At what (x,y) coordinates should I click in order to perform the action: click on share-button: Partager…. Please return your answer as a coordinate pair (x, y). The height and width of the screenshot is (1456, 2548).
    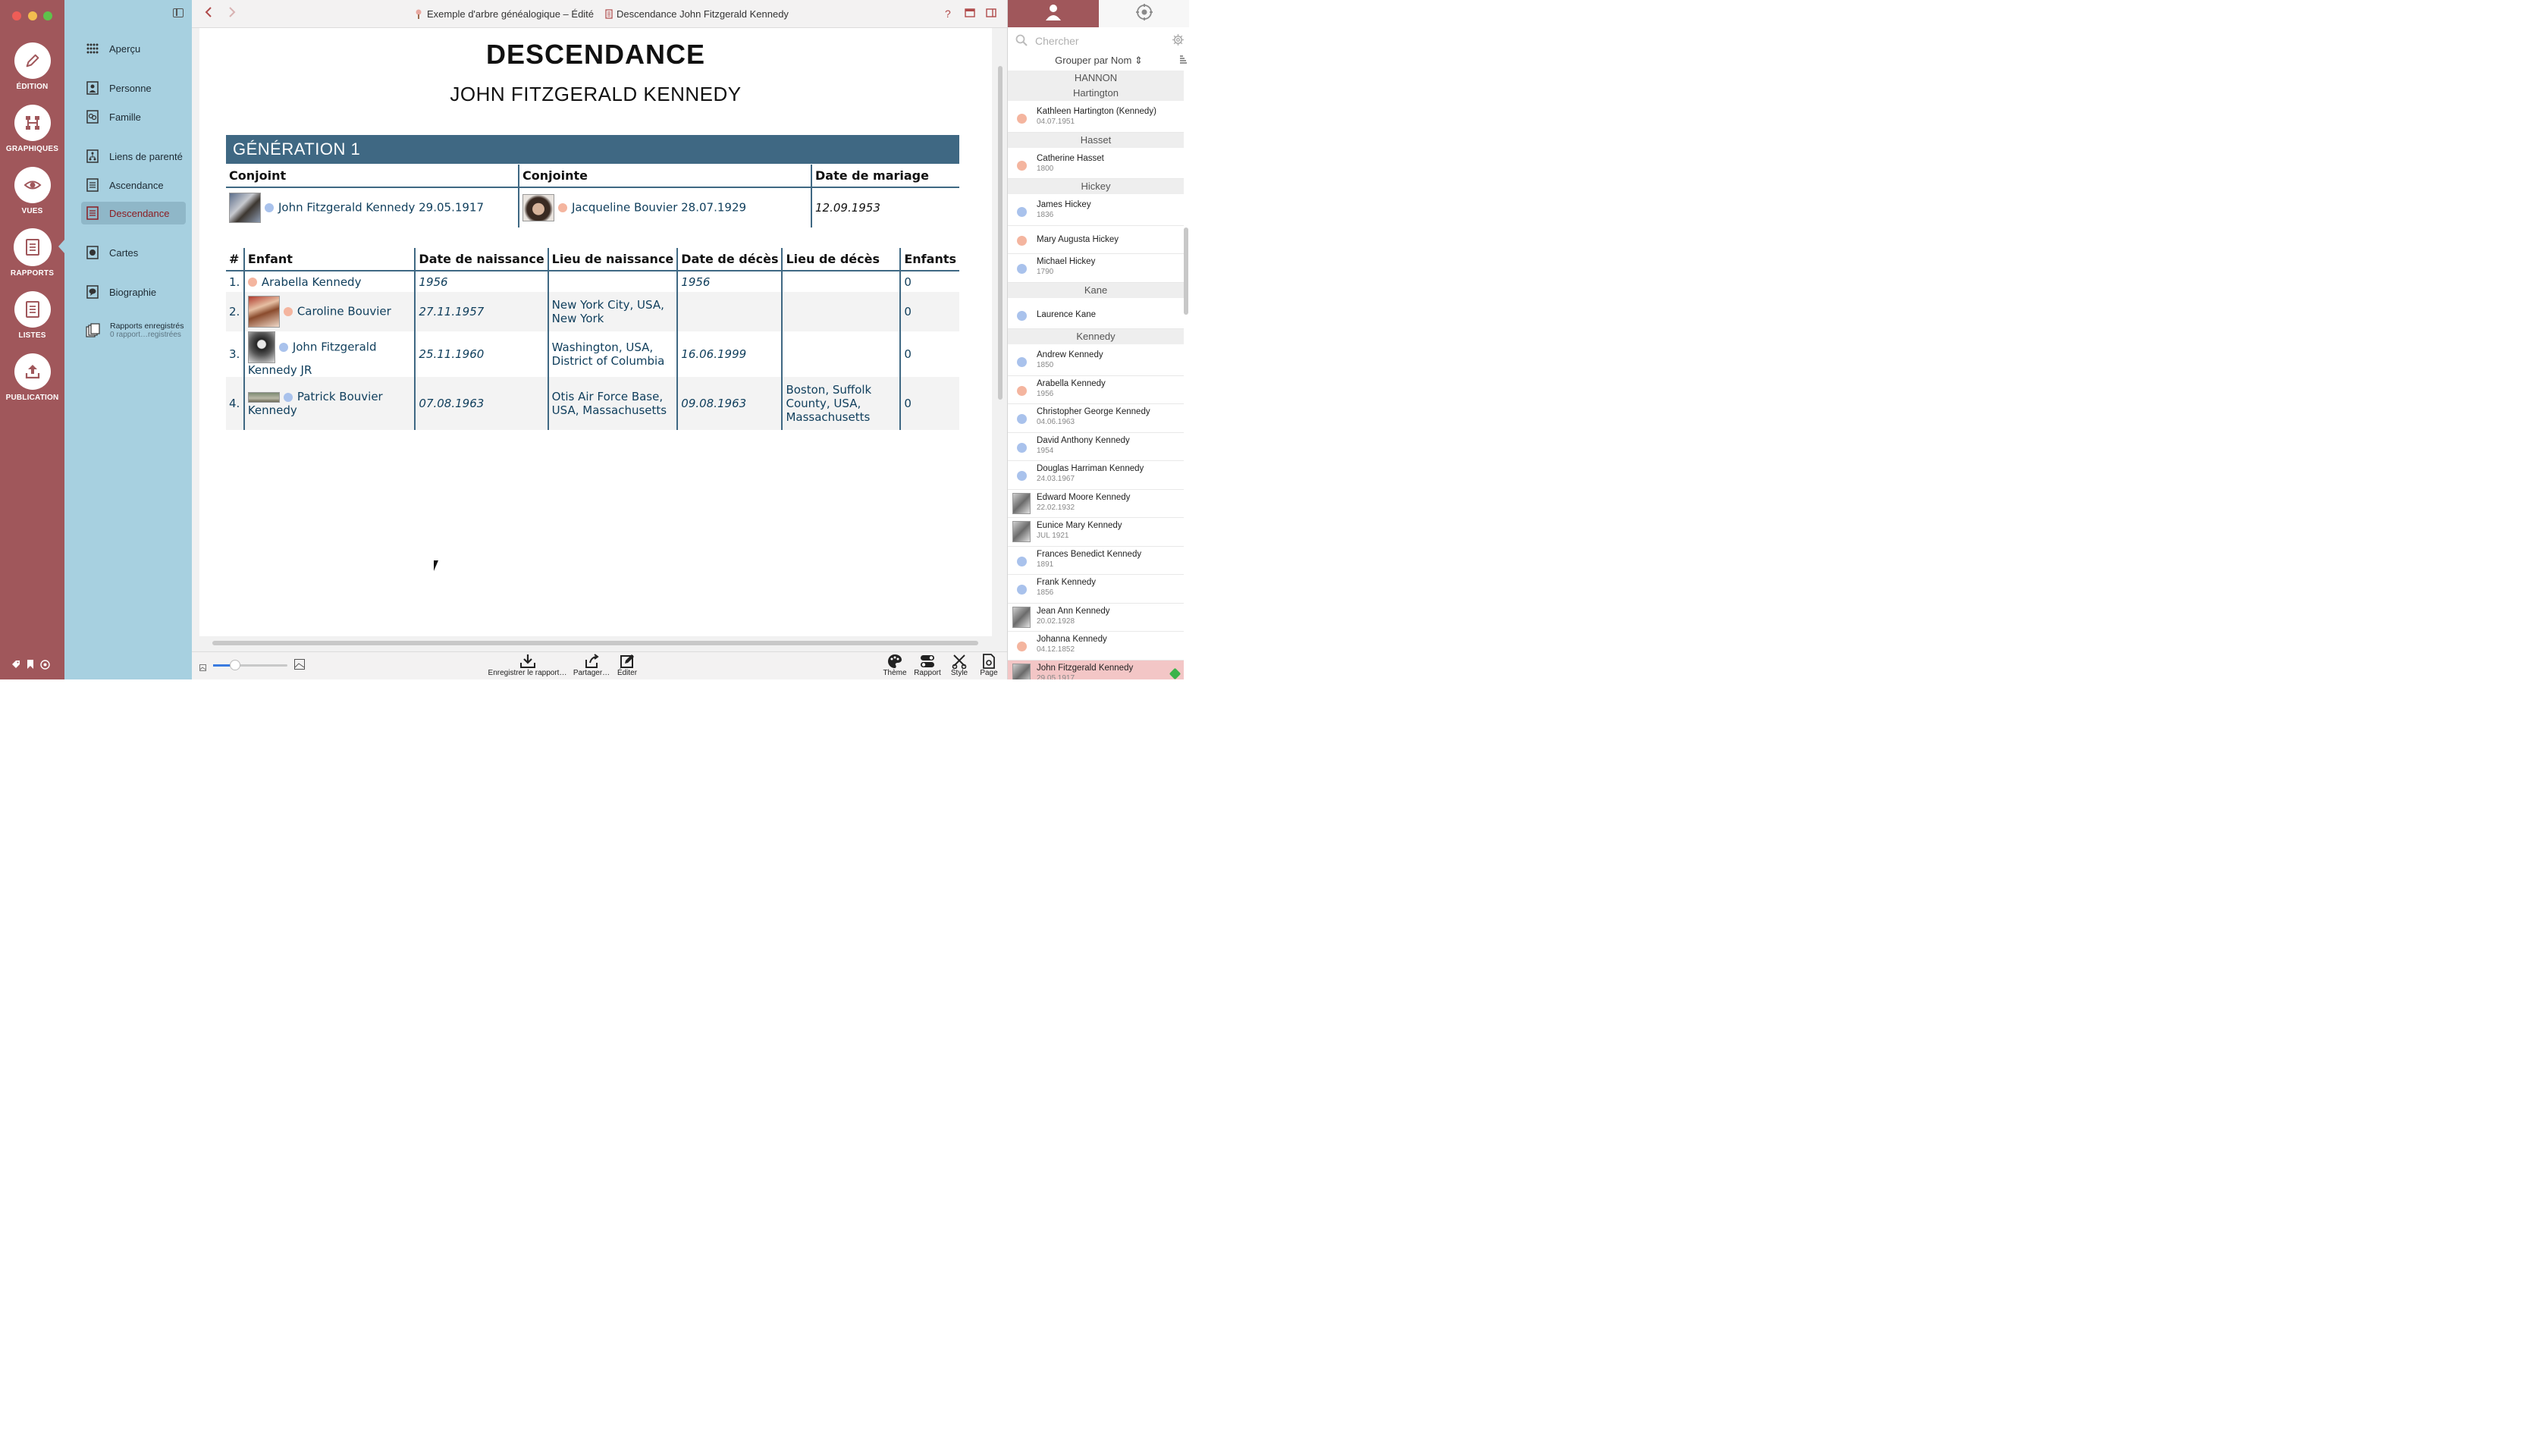
    Looking at the image, I should click on (591, 665).